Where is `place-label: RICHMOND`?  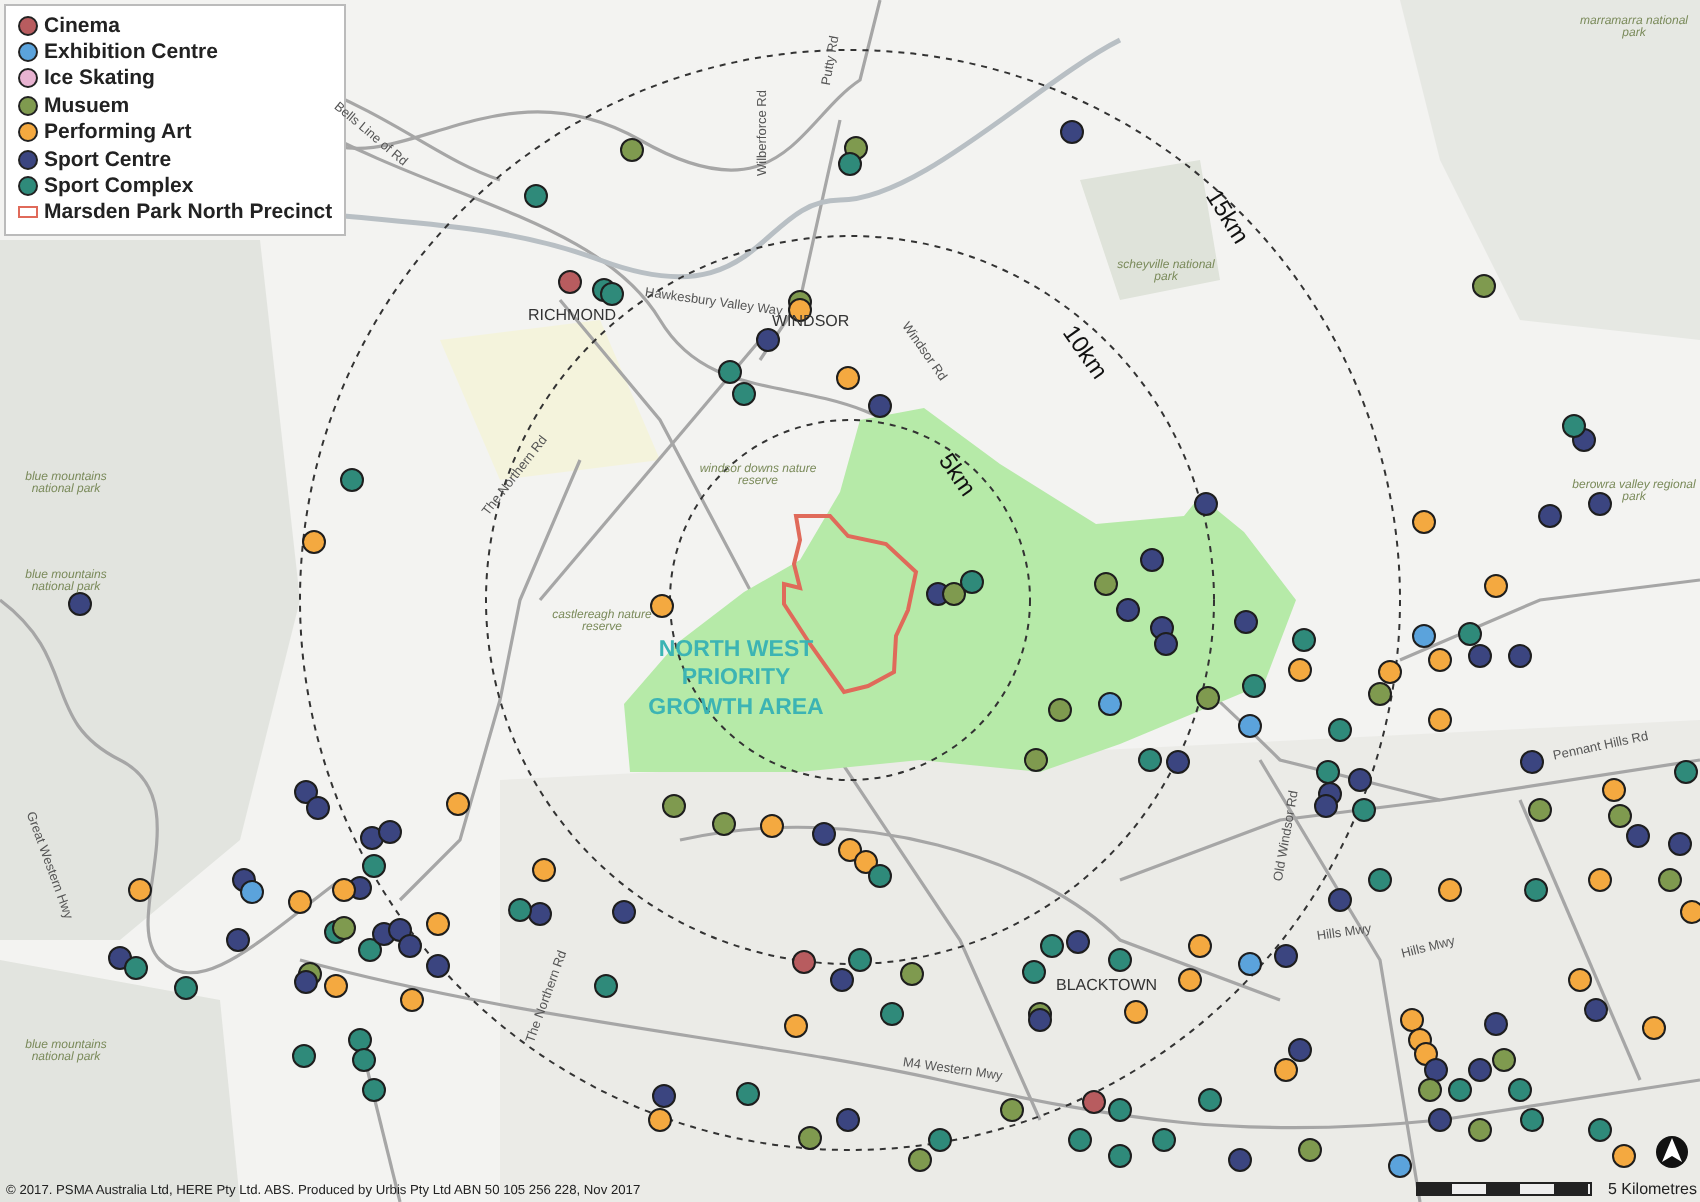
place-label: RICHMOND is located at coordinates (572, 315).